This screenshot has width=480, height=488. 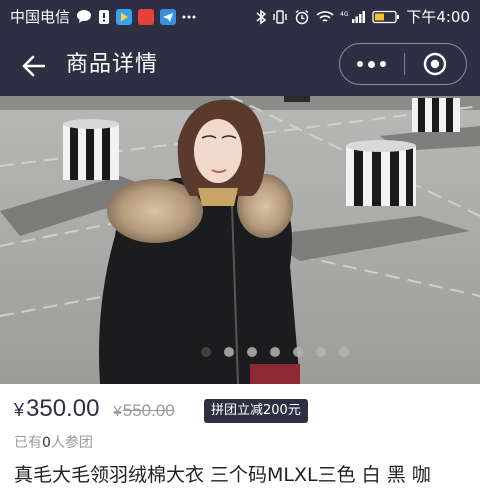 I want to click on status-time: 下午4:00, so click(x=438, y=17).